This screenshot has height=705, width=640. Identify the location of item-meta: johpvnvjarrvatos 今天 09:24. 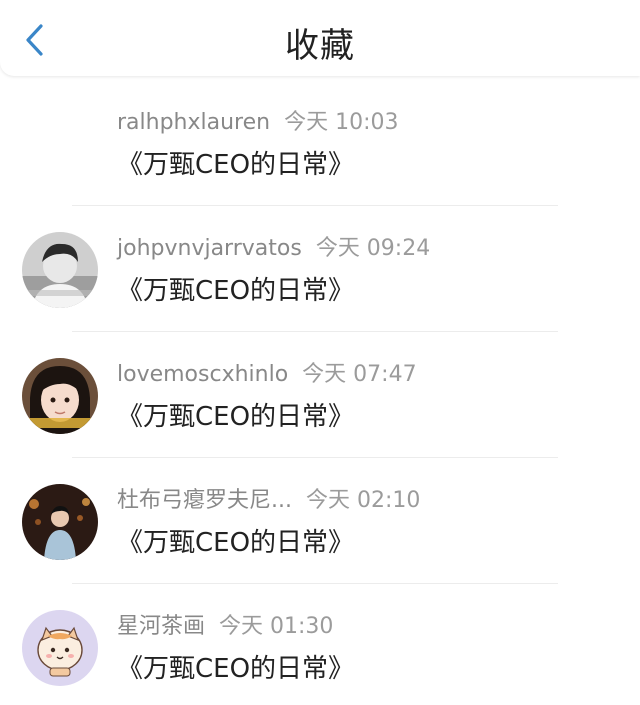
(273, 246).